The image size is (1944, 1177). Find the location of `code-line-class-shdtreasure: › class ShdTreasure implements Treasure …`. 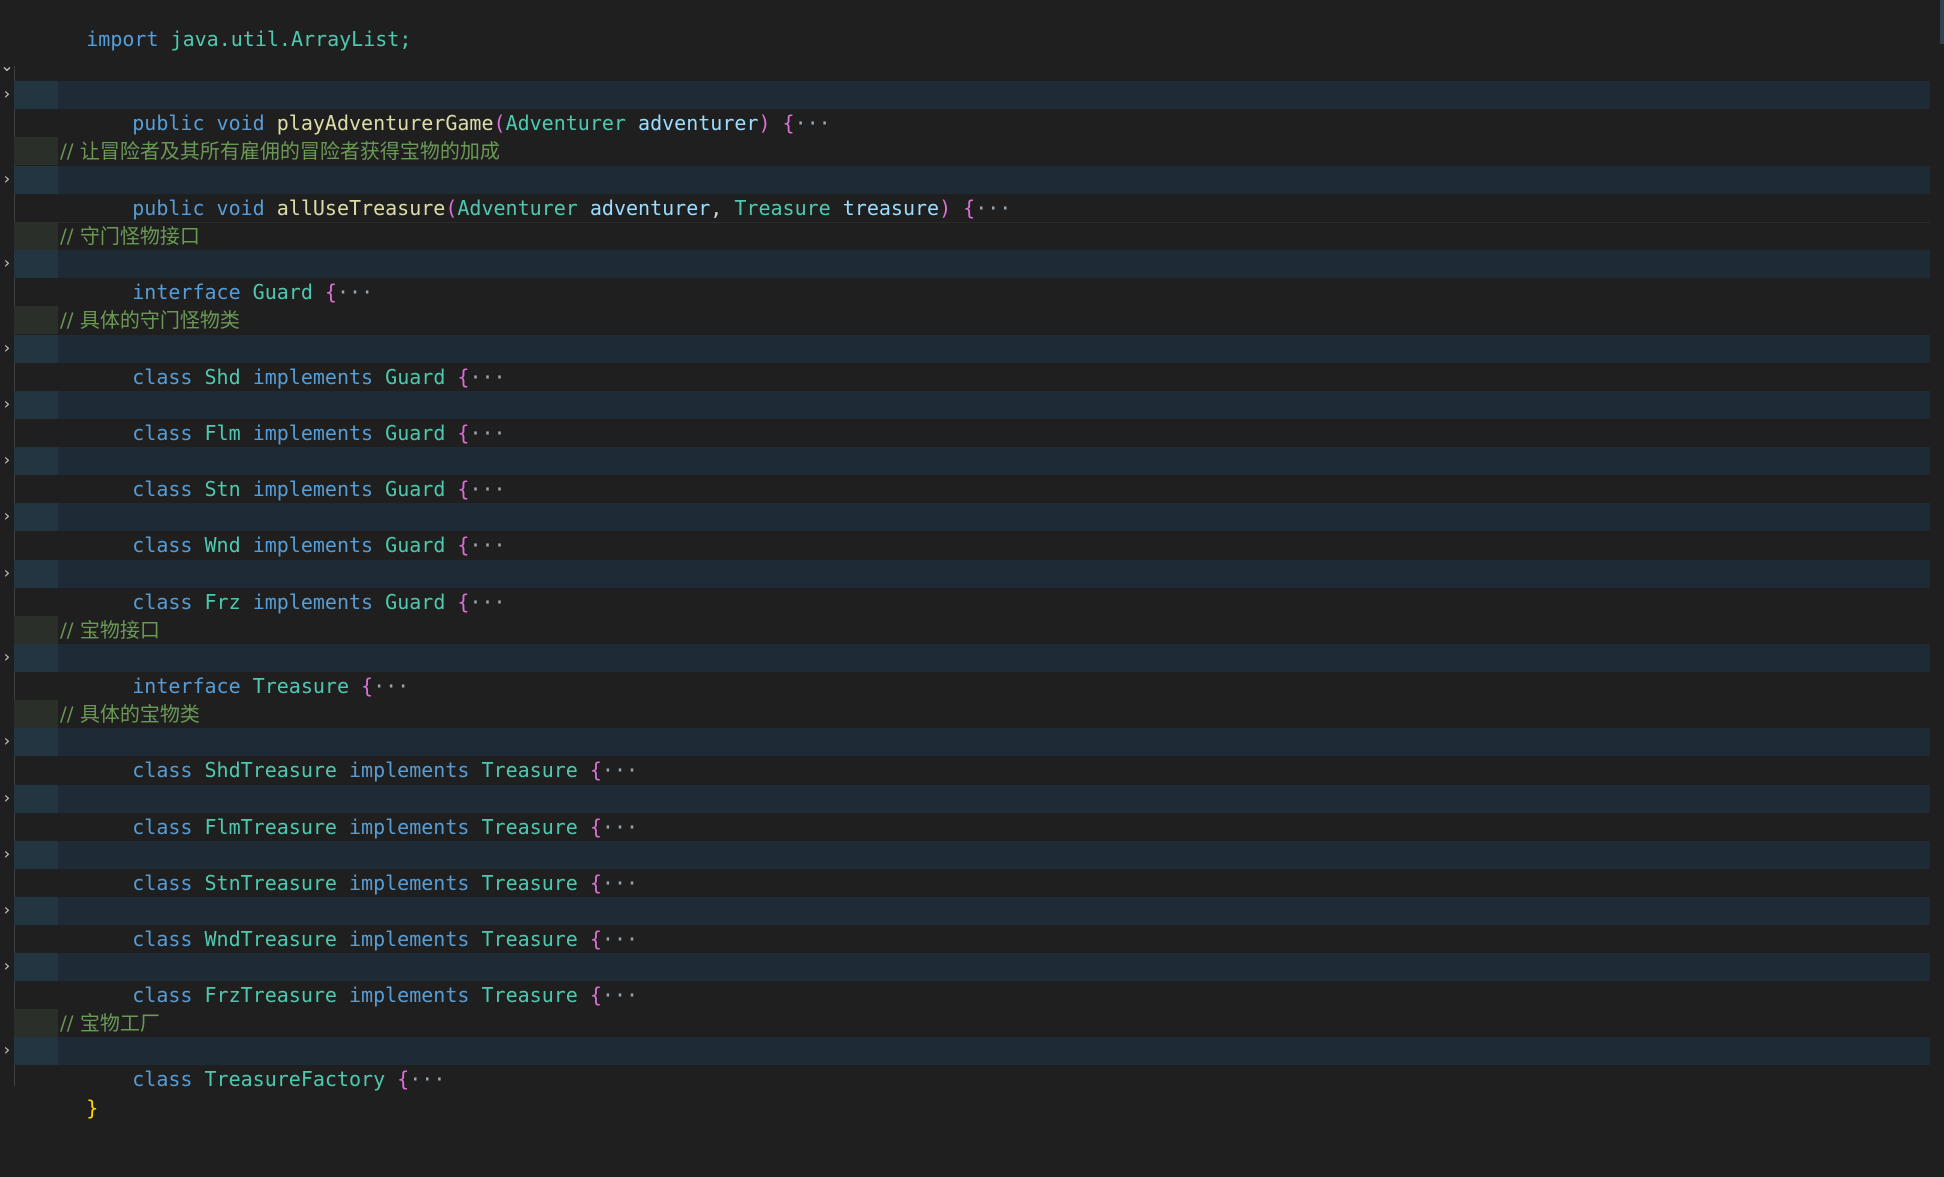

code-line-class-shdtreasure: › class ShdTreasure implements Treasure … is located at coordinates (972, 755).